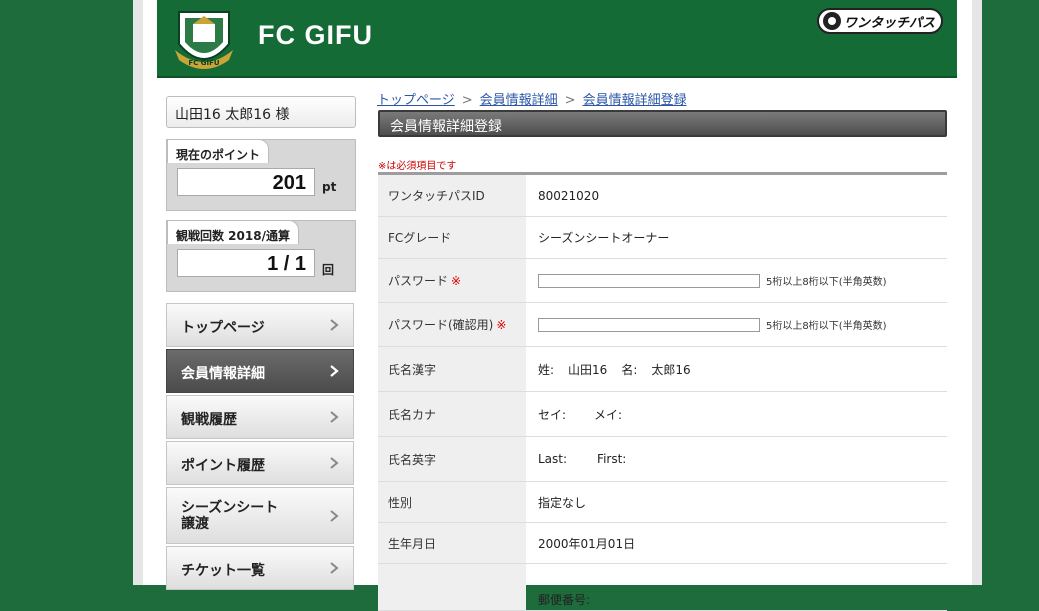 The height and width of the screenshot is (611, 1039). What do you see at coordinates (557, 39) in the screenshot?
I see `site-header: FC GIFU FC GIFU ワンタッチパス` at bounding box center [557, 39].